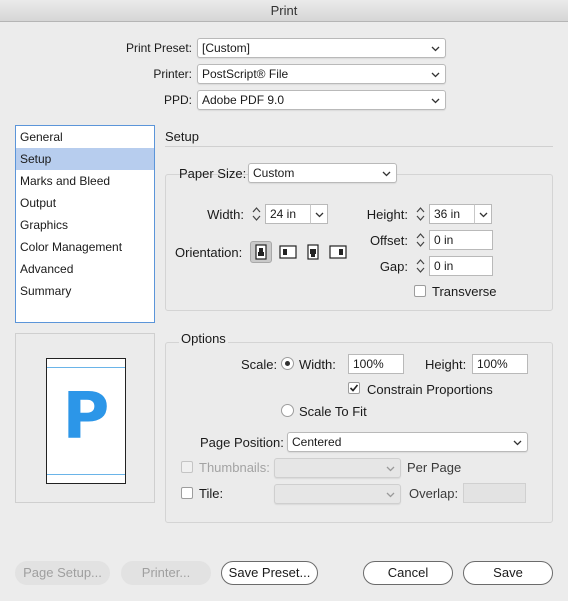 This screenshot has width=568, height=601. What do you see at coordinates (245, 74) in the screenshot?
I see `printer-value: PostScript® File` at bounding box center [245, 74].